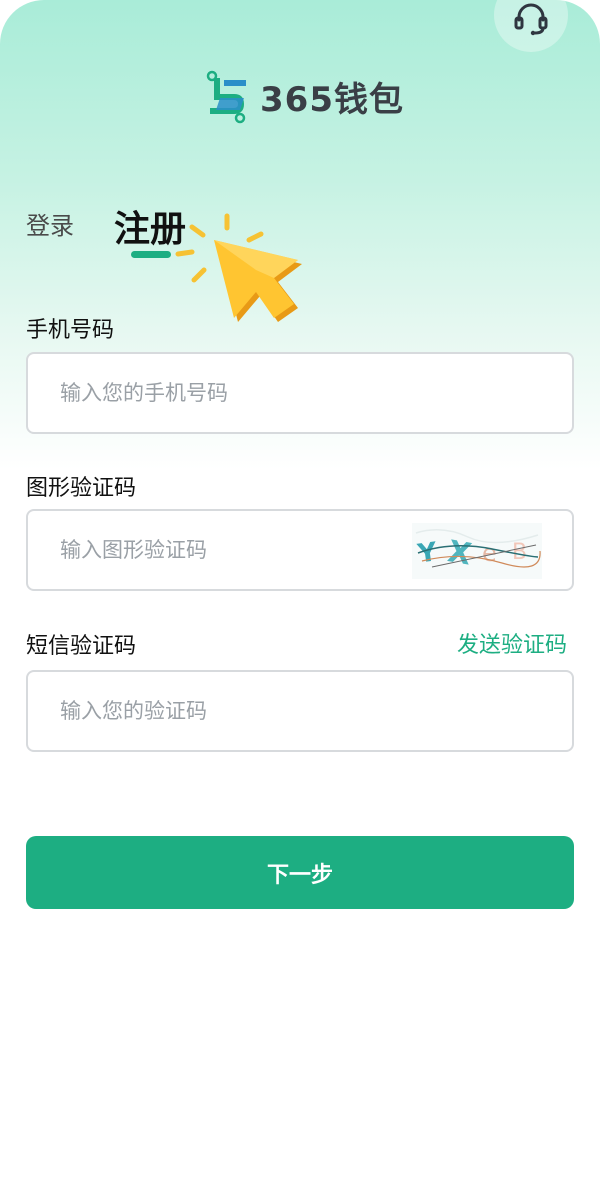 The height and width of the screenshot is (1200, 600). Describe the element at coordinates (226, 97) in the screenshot. I see `wallet-logo-icon` at that location.